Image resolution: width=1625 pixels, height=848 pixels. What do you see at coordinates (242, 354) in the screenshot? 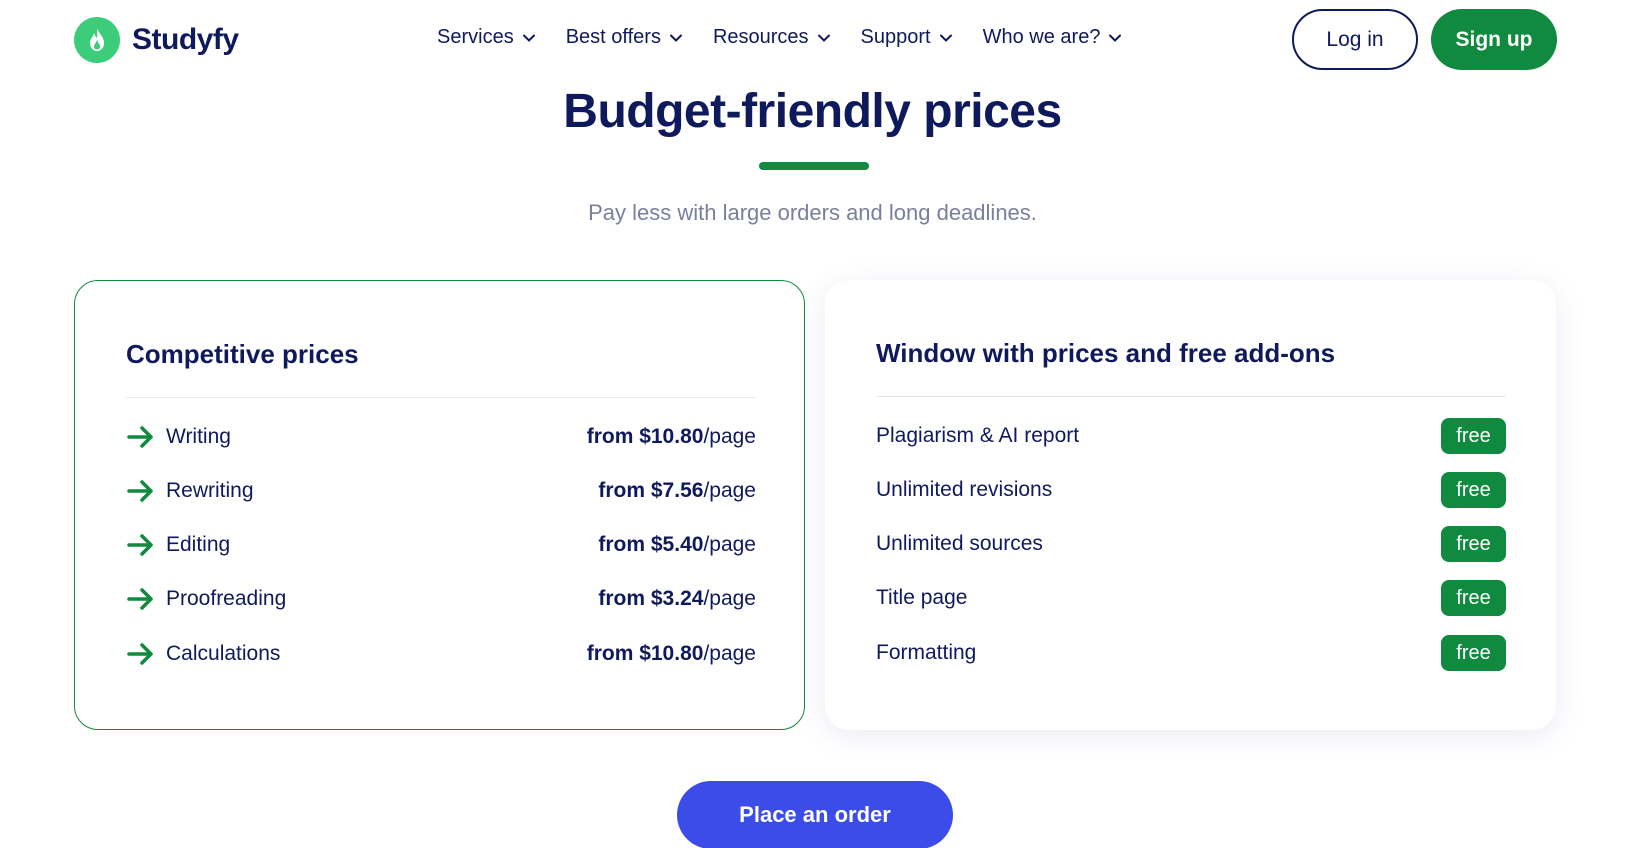
I see `prices-card-title: Competitive prices` at bounding box center [242, 354].